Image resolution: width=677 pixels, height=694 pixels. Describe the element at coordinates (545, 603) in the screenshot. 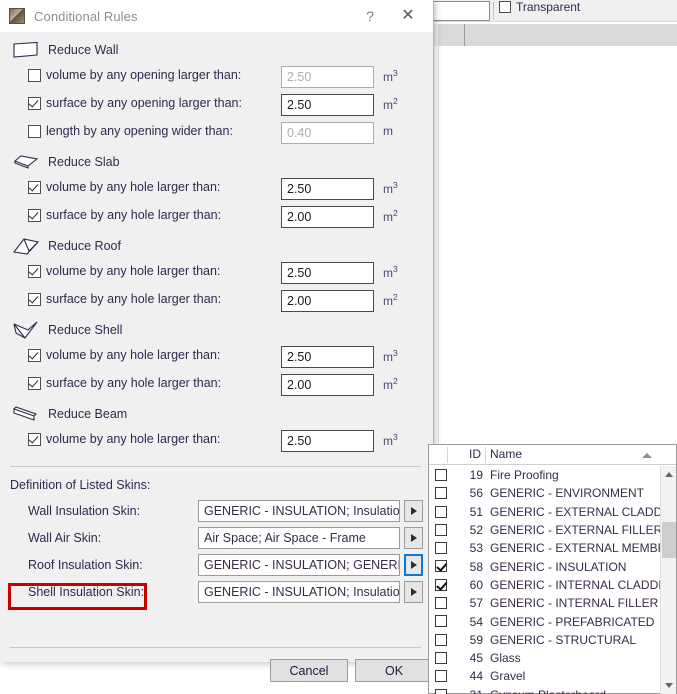

I see `list-item: 57 GENERIC - INTERNAL FILLER` at that location.